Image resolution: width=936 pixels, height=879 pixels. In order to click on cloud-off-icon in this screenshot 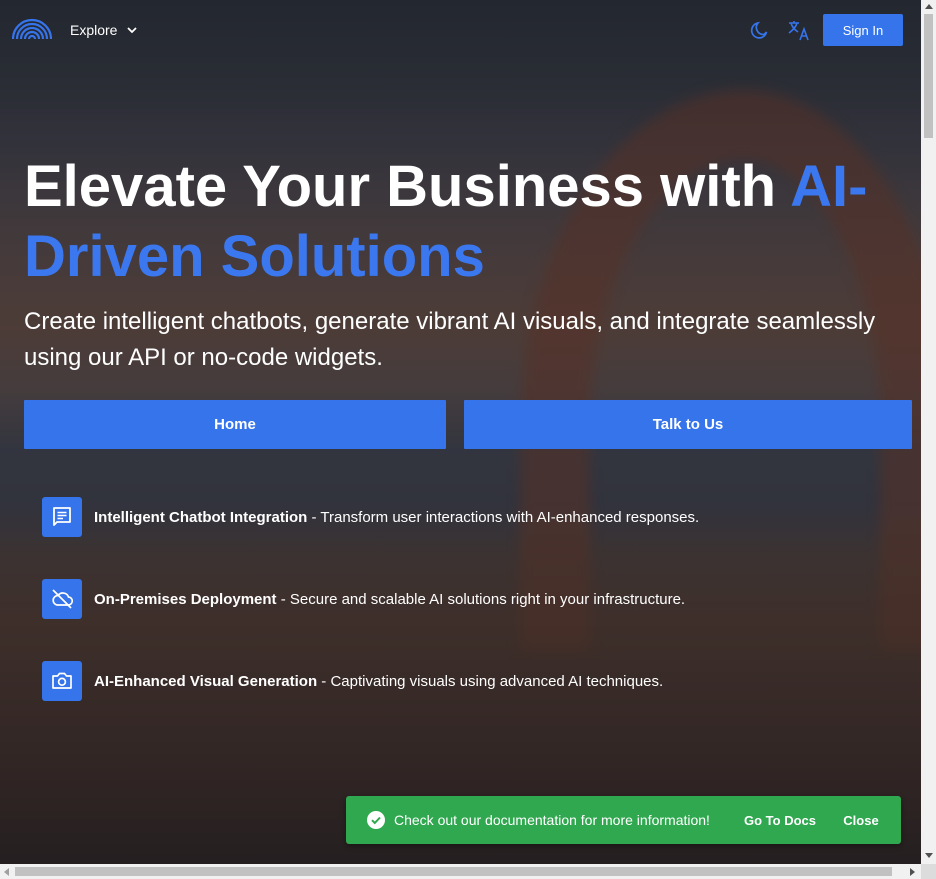, I will do `click(62, 599)`.